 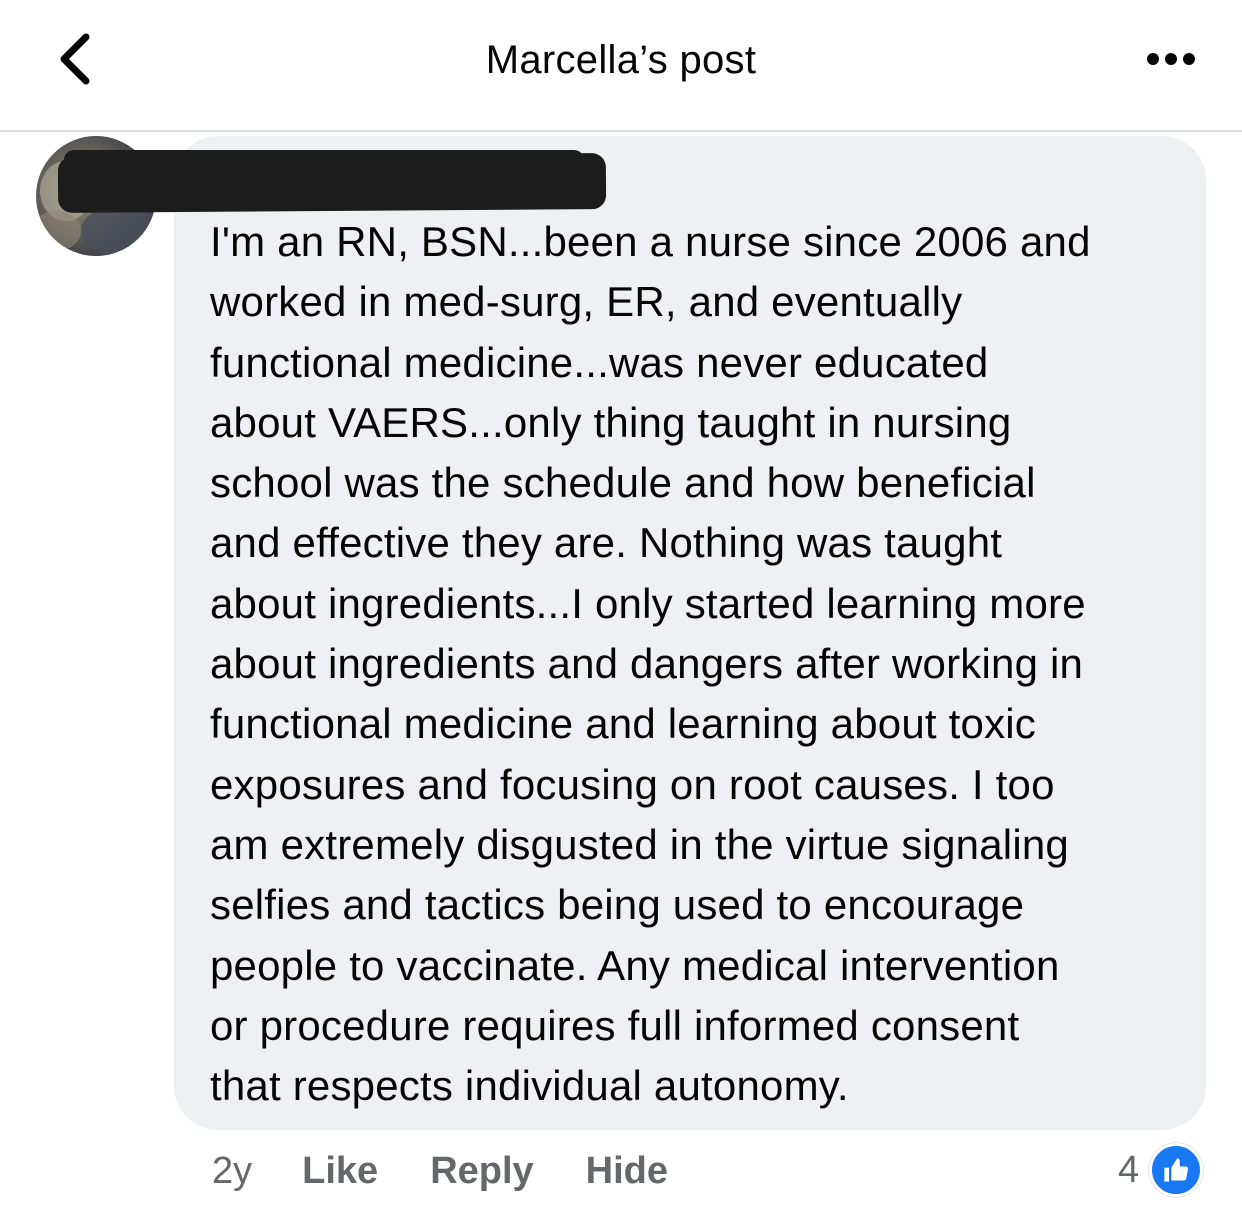 I want to click on more-options-button, so click(x=1171, y=61).